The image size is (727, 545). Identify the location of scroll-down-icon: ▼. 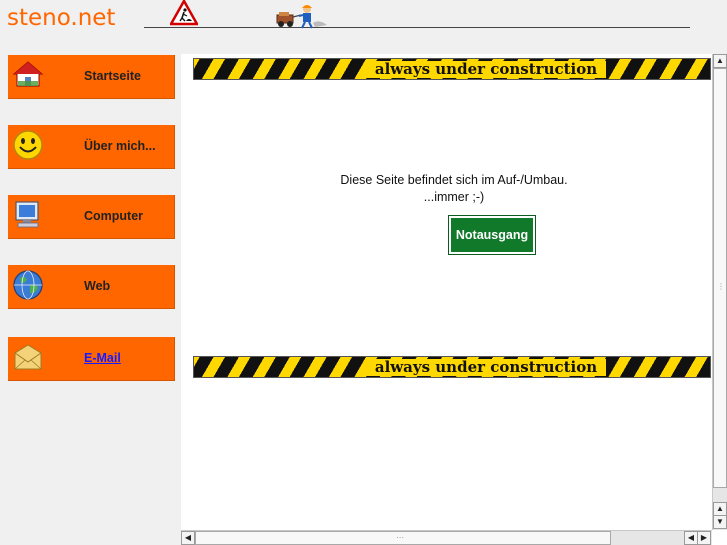
(720, 522).